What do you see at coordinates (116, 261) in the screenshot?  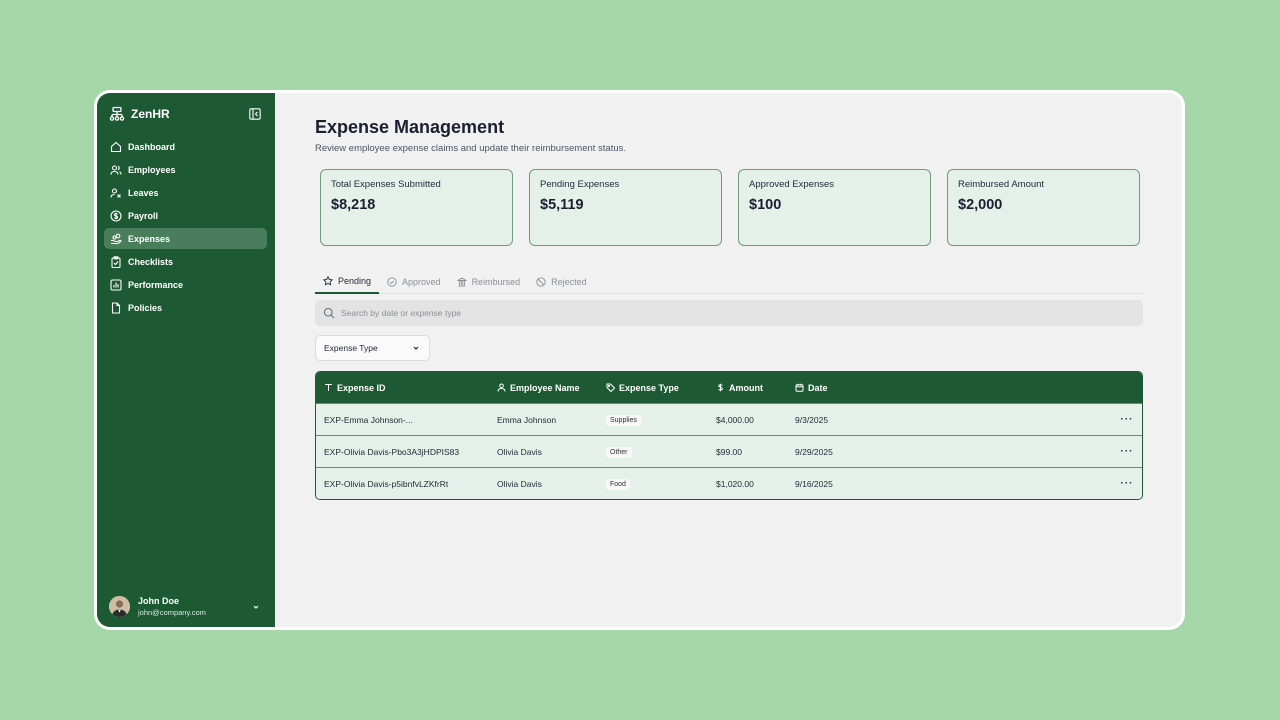 I see `clipboard-check-icon` at bounding box center [116, 261].